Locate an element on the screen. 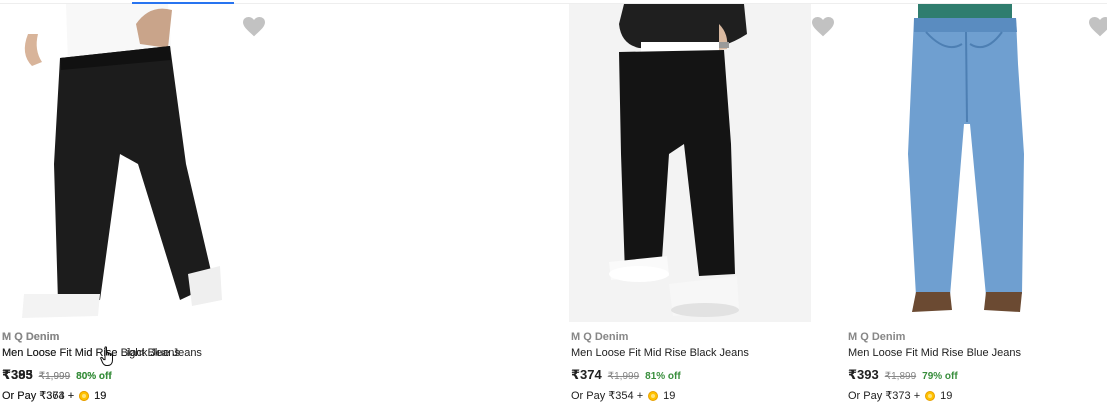 This screenshot has height=406, width=1107. product-title: Men Loose Fit Mid Rise Blue Jeans is located at coordinates (934, 353).